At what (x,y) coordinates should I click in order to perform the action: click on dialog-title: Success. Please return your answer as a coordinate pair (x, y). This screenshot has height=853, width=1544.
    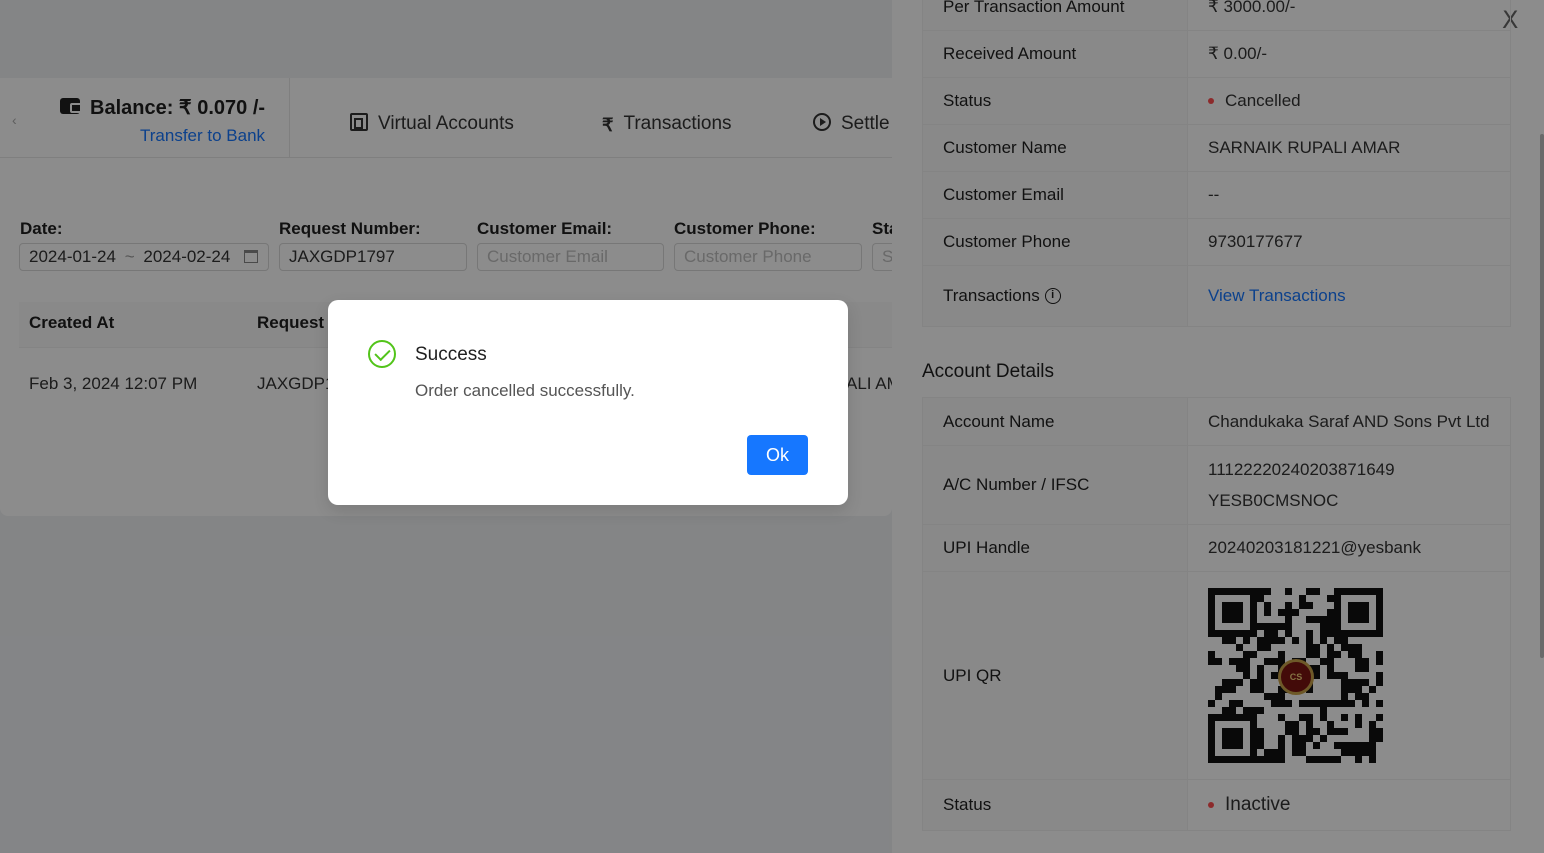
    Looking at the image, I should click on (451, 354).